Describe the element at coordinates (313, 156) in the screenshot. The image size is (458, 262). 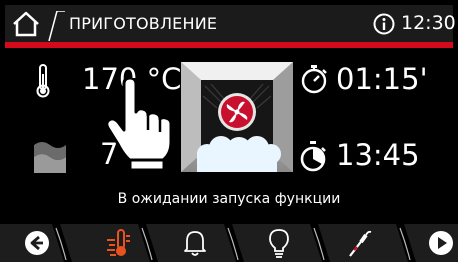
I see `end-time-icon` at that location.